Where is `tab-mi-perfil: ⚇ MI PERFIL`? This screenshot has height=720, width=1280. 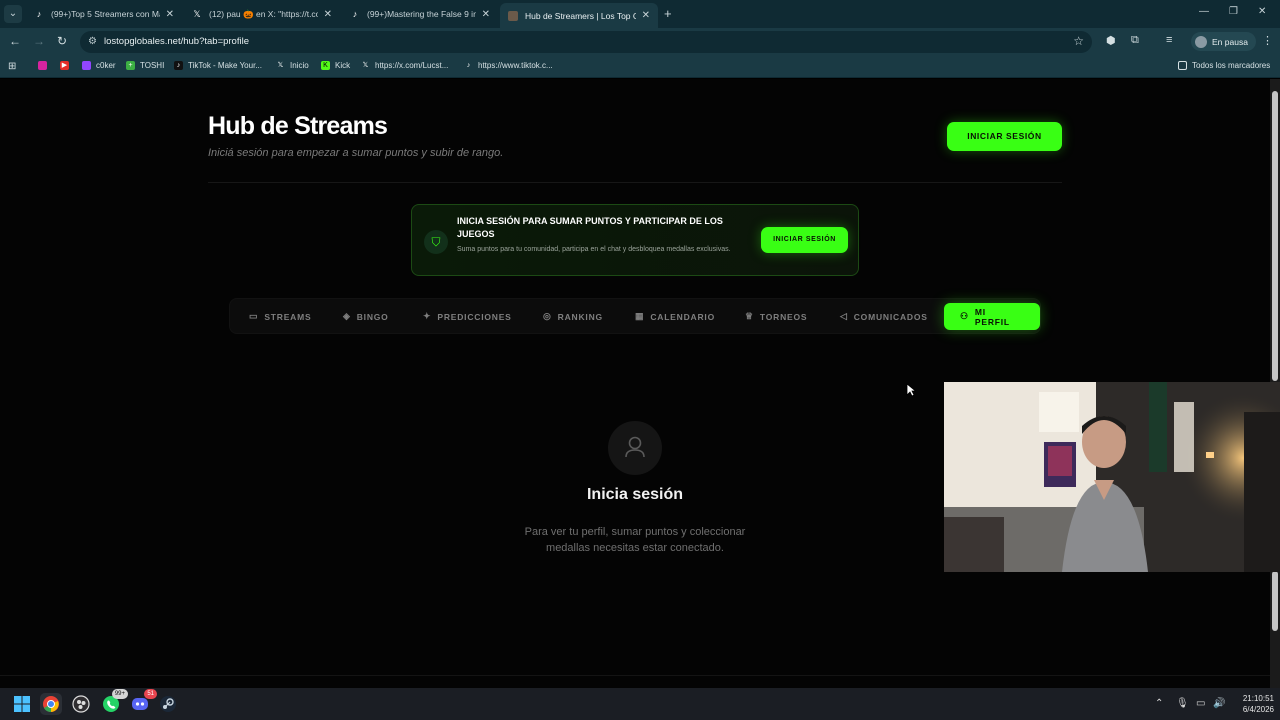 tab-mi-perfil: ⚇ MI PERFIL is located at coordinates (992, 316).